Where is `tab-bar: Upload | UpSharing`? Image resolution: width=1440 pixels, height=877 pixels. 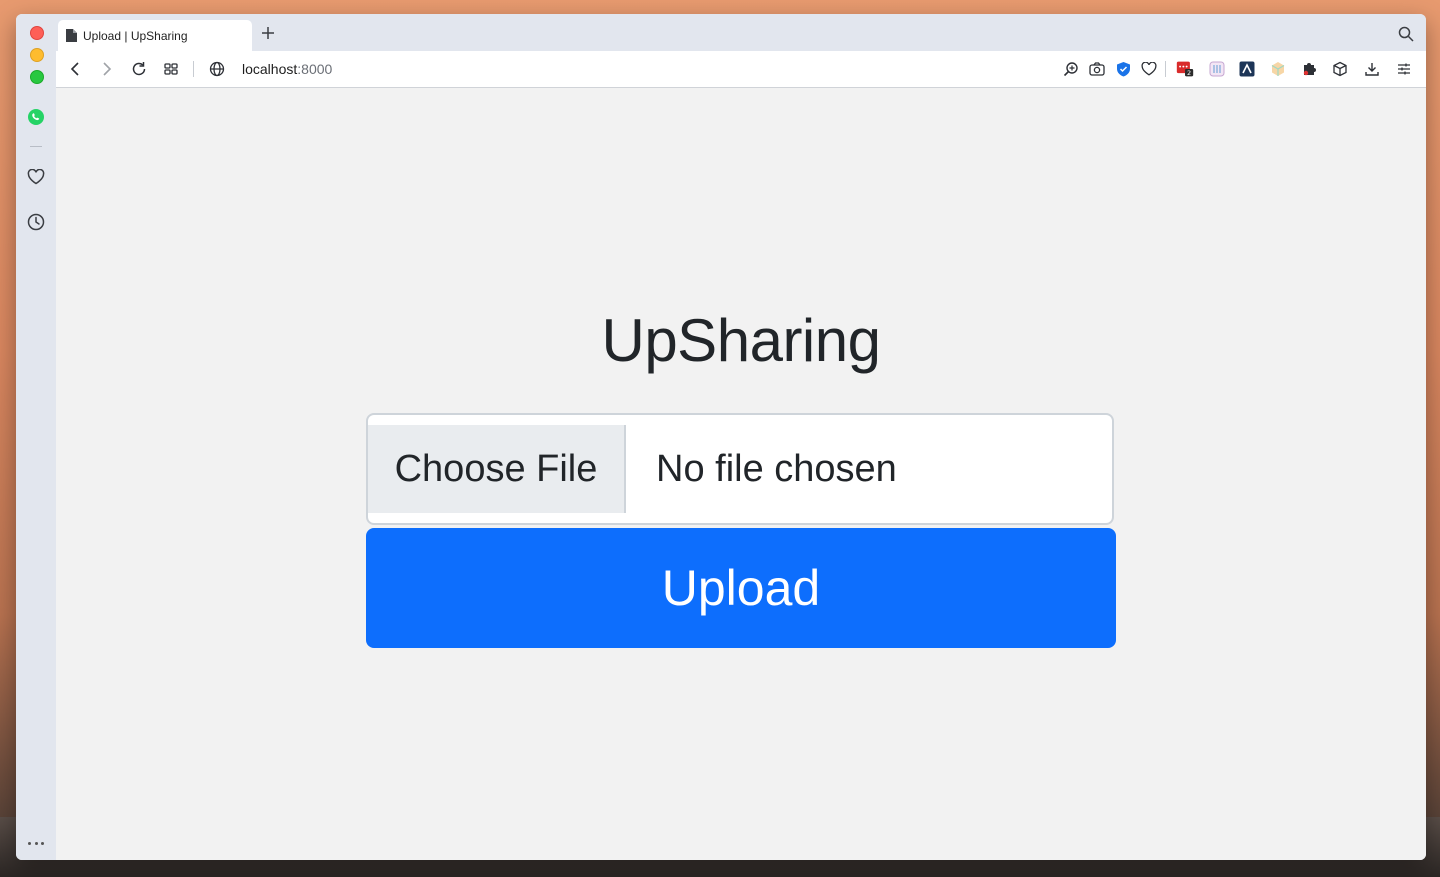
tab-bar: Upload | UpSharing is located at coordinates (741, 32).